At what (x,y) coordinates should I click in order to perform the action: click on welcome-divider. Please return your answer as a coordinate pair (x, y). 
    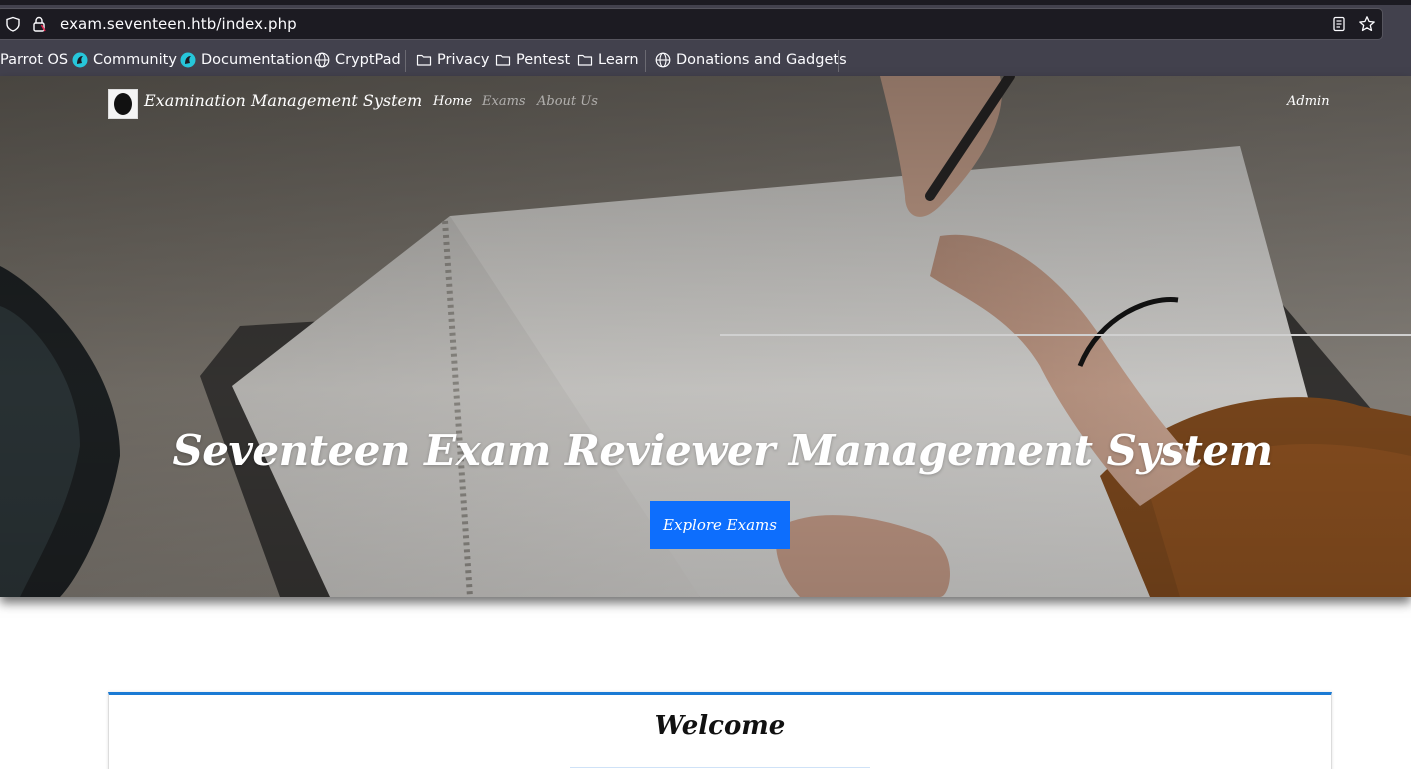
    Looking at the image, I should click on (720, 767).